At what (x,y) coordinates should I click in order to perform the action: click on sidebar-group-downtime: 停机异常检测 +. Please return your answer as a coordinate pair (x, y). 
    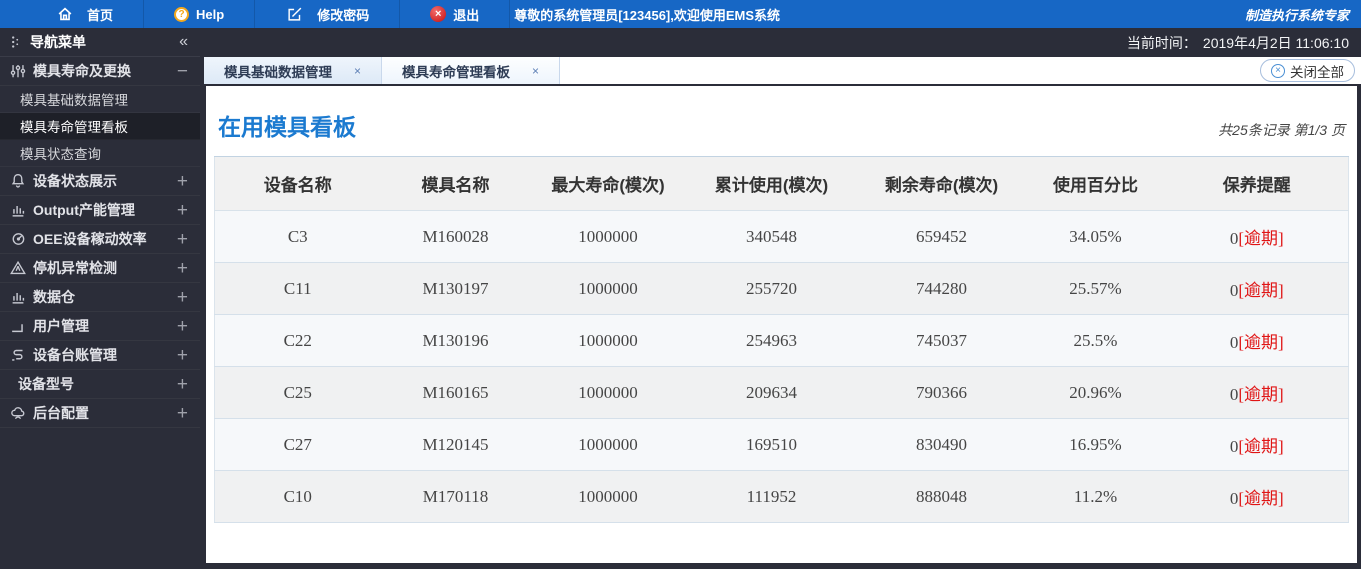
    Looking at the image, I should click on (100, 268).